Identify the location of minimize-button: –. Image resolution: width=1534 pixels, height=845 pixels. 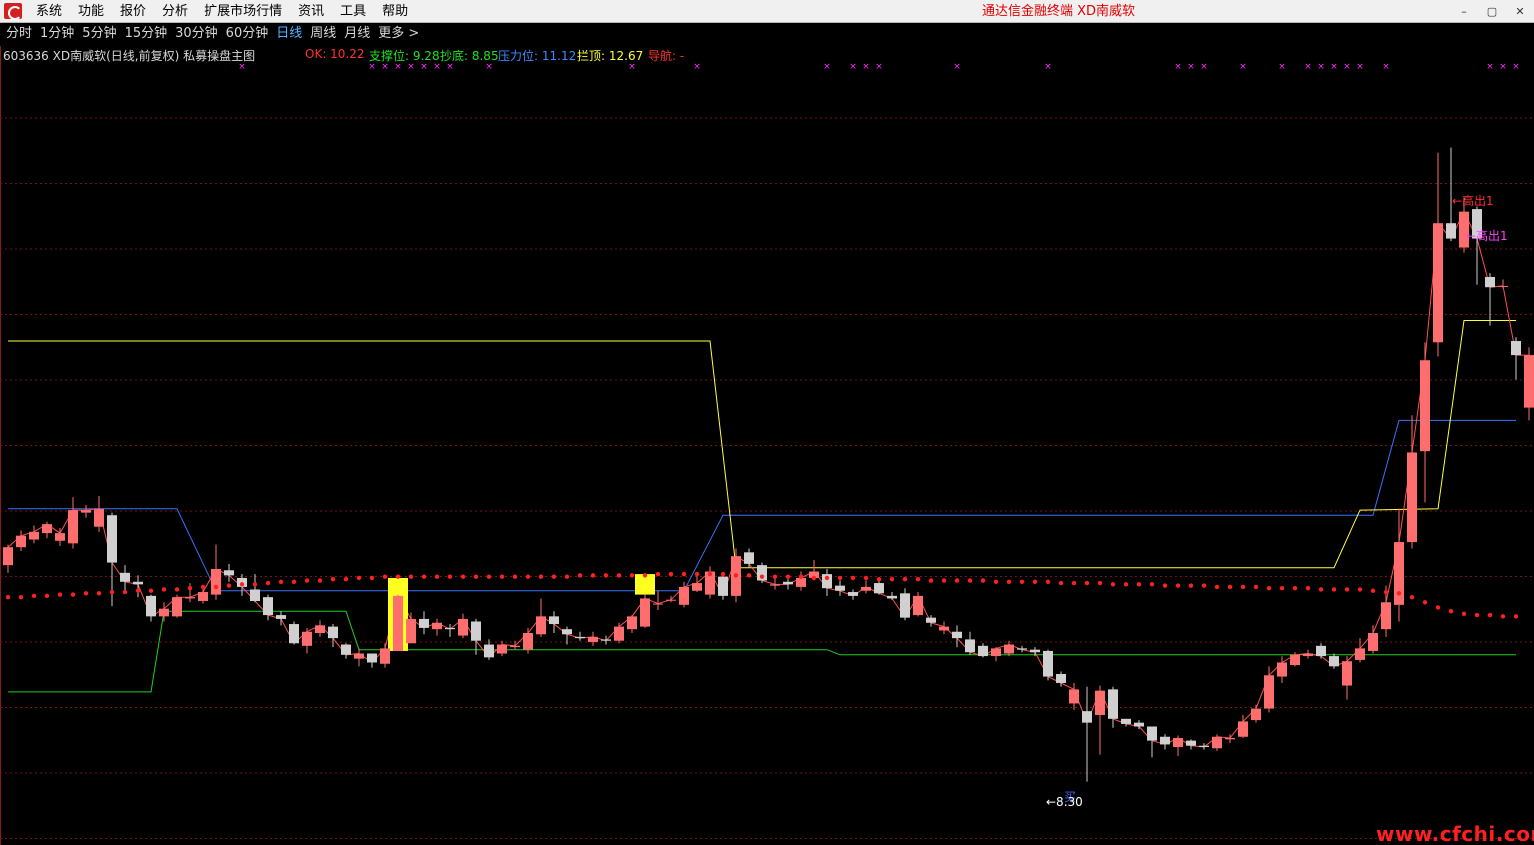
(1464, 11).